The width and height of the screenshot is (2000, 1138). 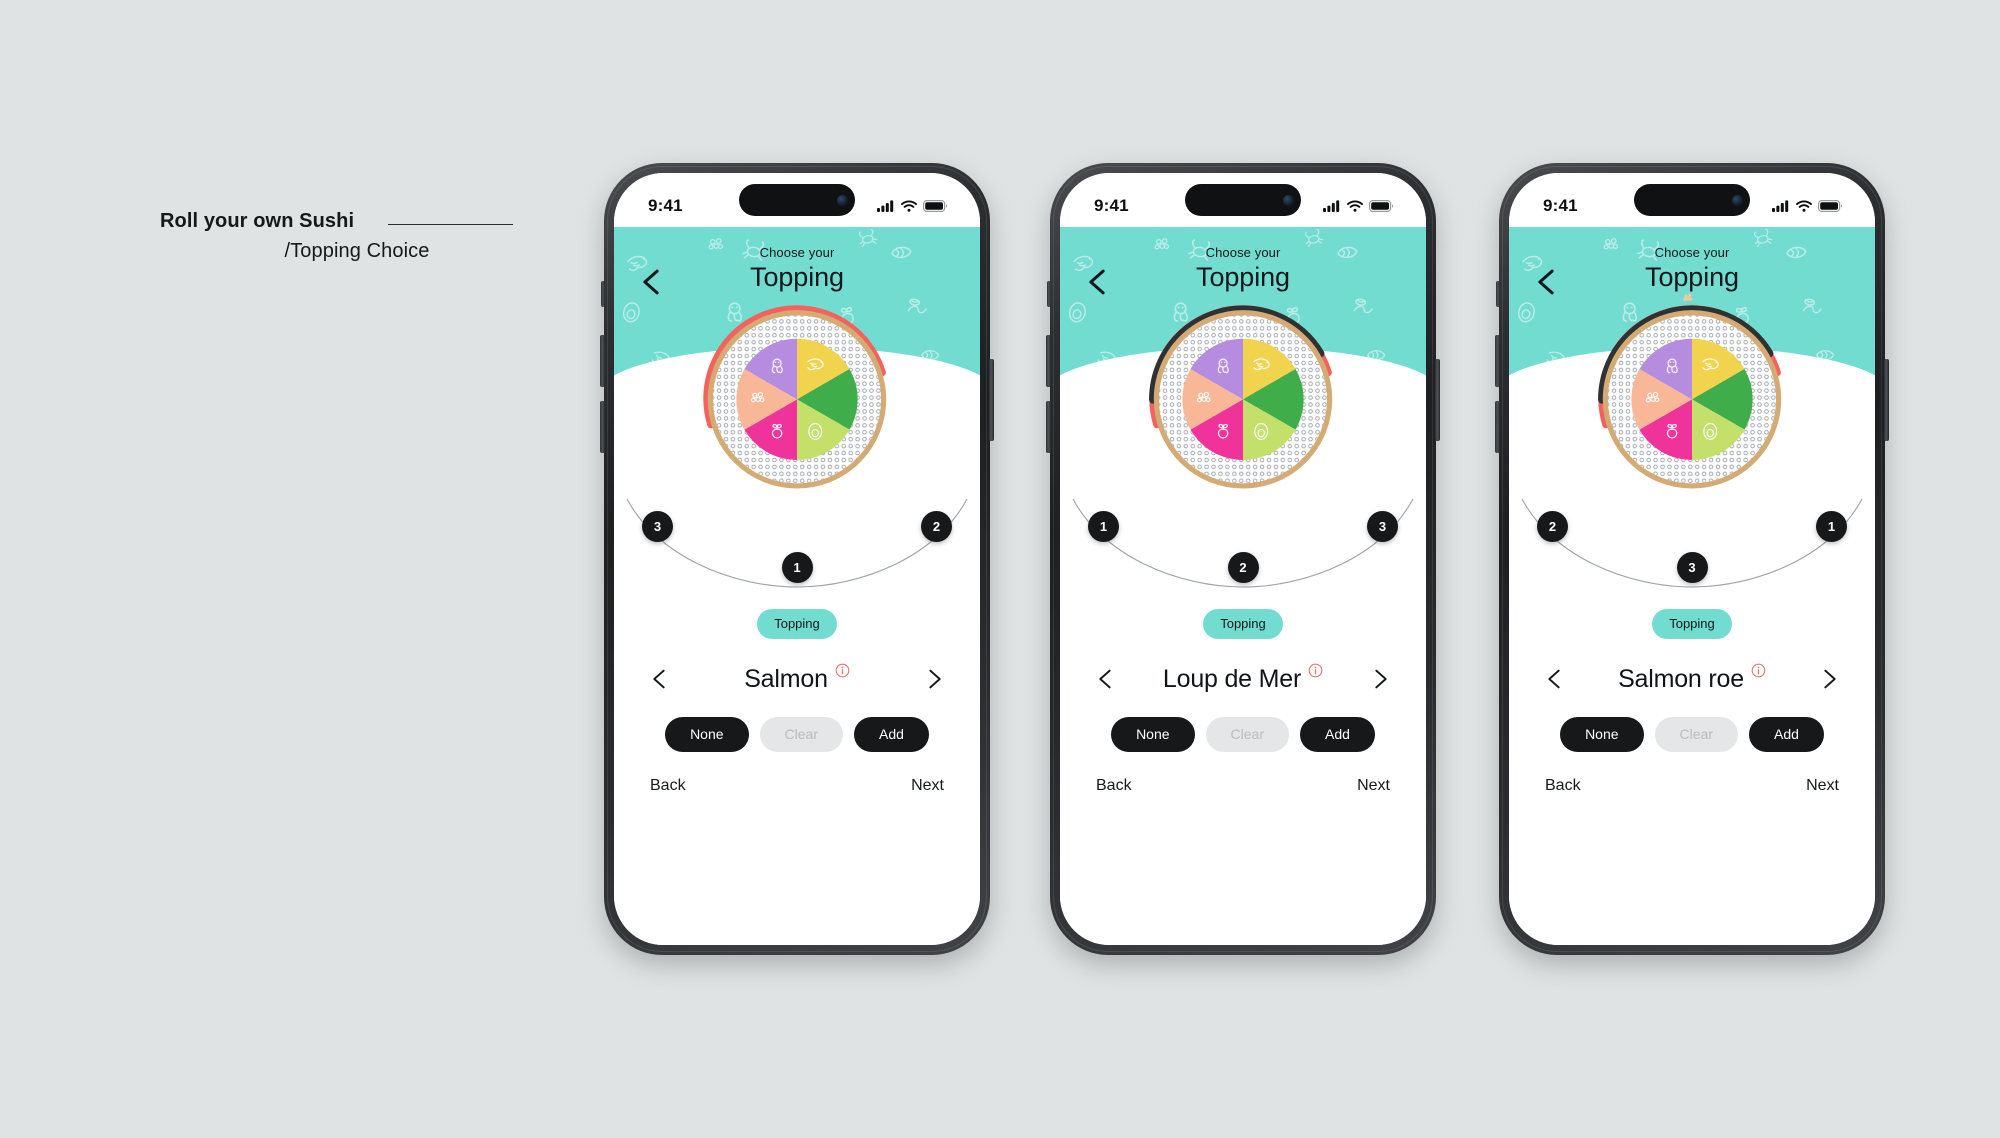 I want to click on step-badge-left: 2, so click(x=1552, y=526).